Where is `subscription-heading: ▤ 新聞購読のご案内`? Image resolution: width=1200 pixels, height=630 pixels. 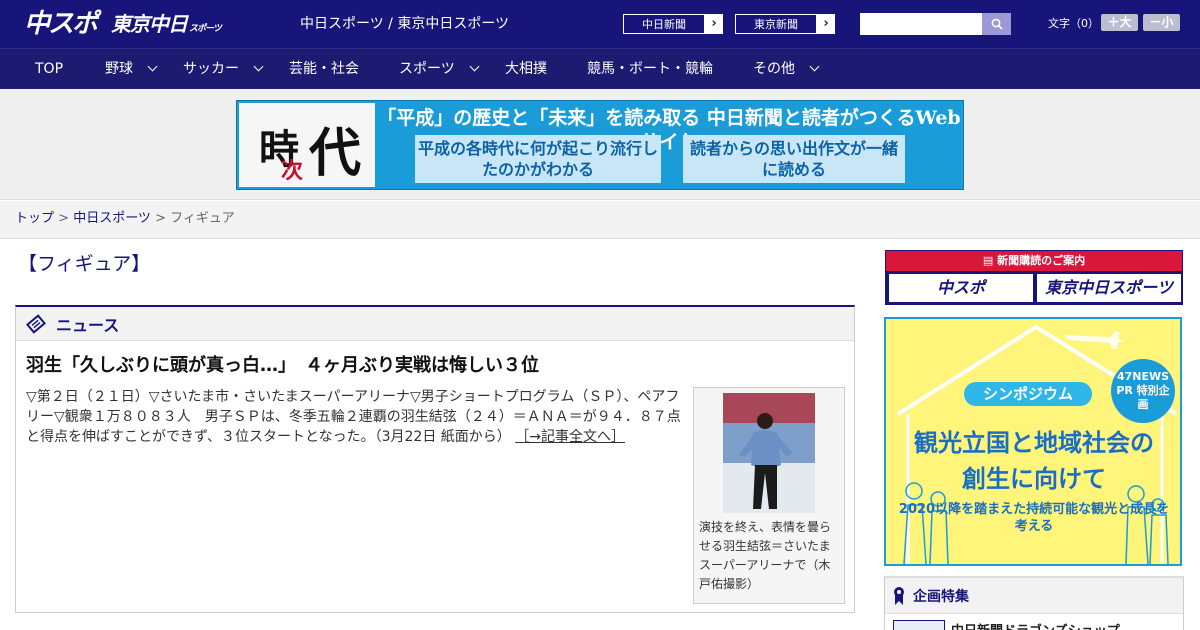
subscription-heading: ▤ 新聞購読のご案内 is located at coordinates (1034, 261).